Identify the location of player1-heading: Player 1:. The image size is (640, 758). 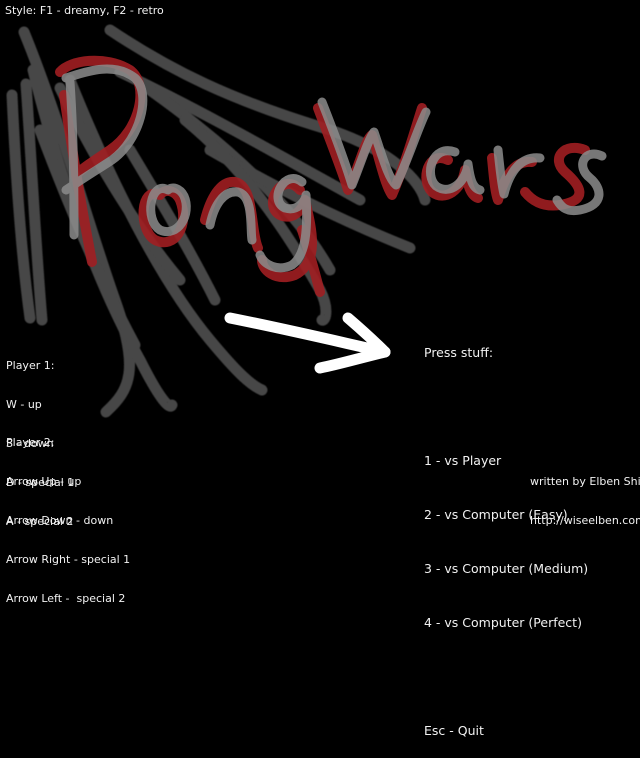
(30, 365).